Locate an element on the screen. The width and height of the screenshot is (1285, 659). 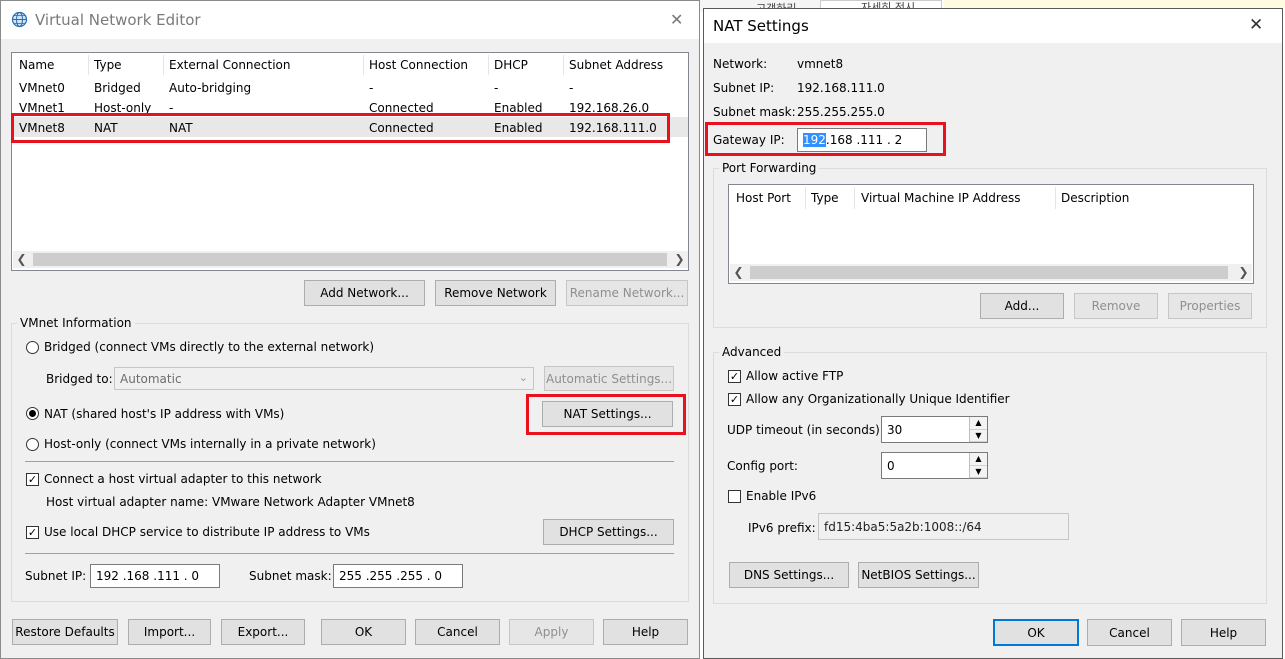
highlight-box-vmnet8 is located at coordinates (340, 128).